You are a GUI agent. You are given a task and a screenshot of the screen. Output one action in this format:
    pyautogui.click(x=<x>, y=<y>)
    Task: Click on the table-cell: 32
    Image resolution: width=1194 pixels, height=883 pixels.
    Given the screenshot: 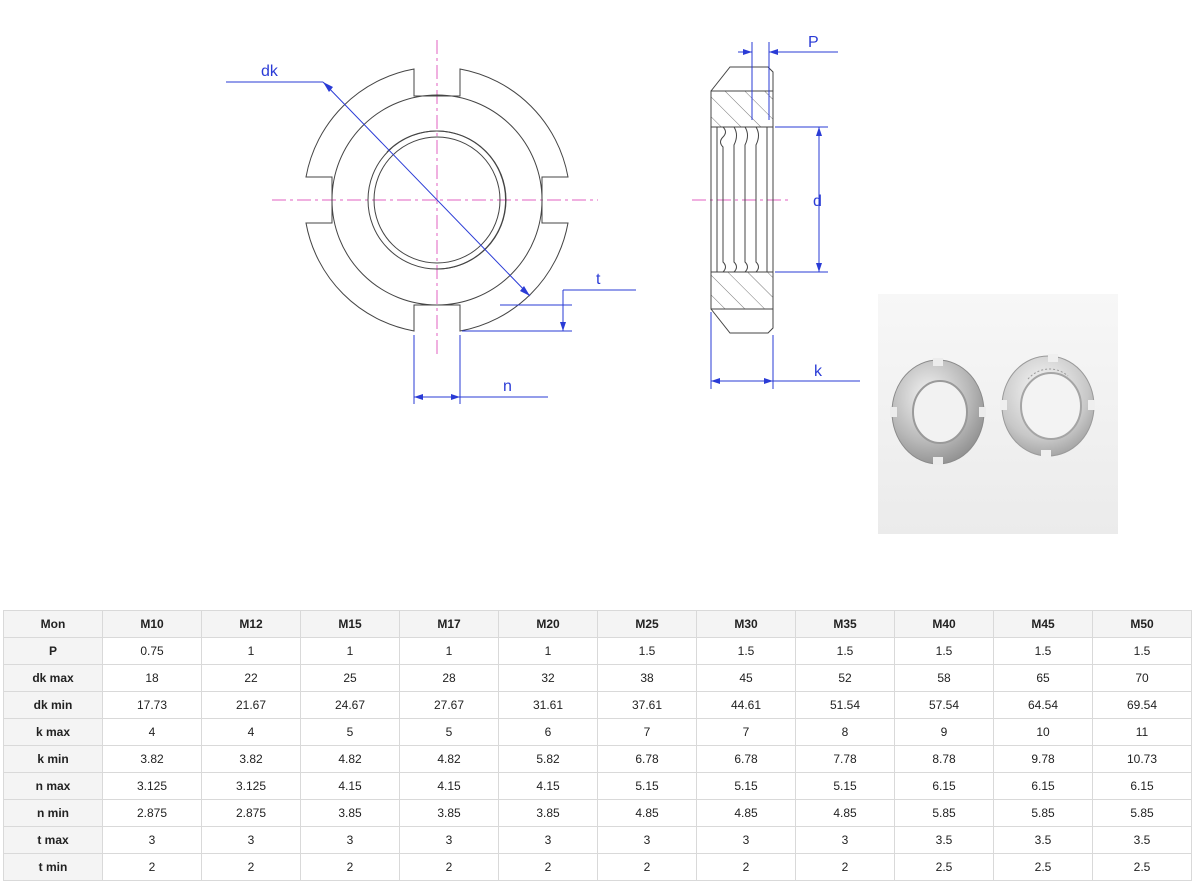 What is the action you would take?
    pyautogui.click(x=548, y=678)
    